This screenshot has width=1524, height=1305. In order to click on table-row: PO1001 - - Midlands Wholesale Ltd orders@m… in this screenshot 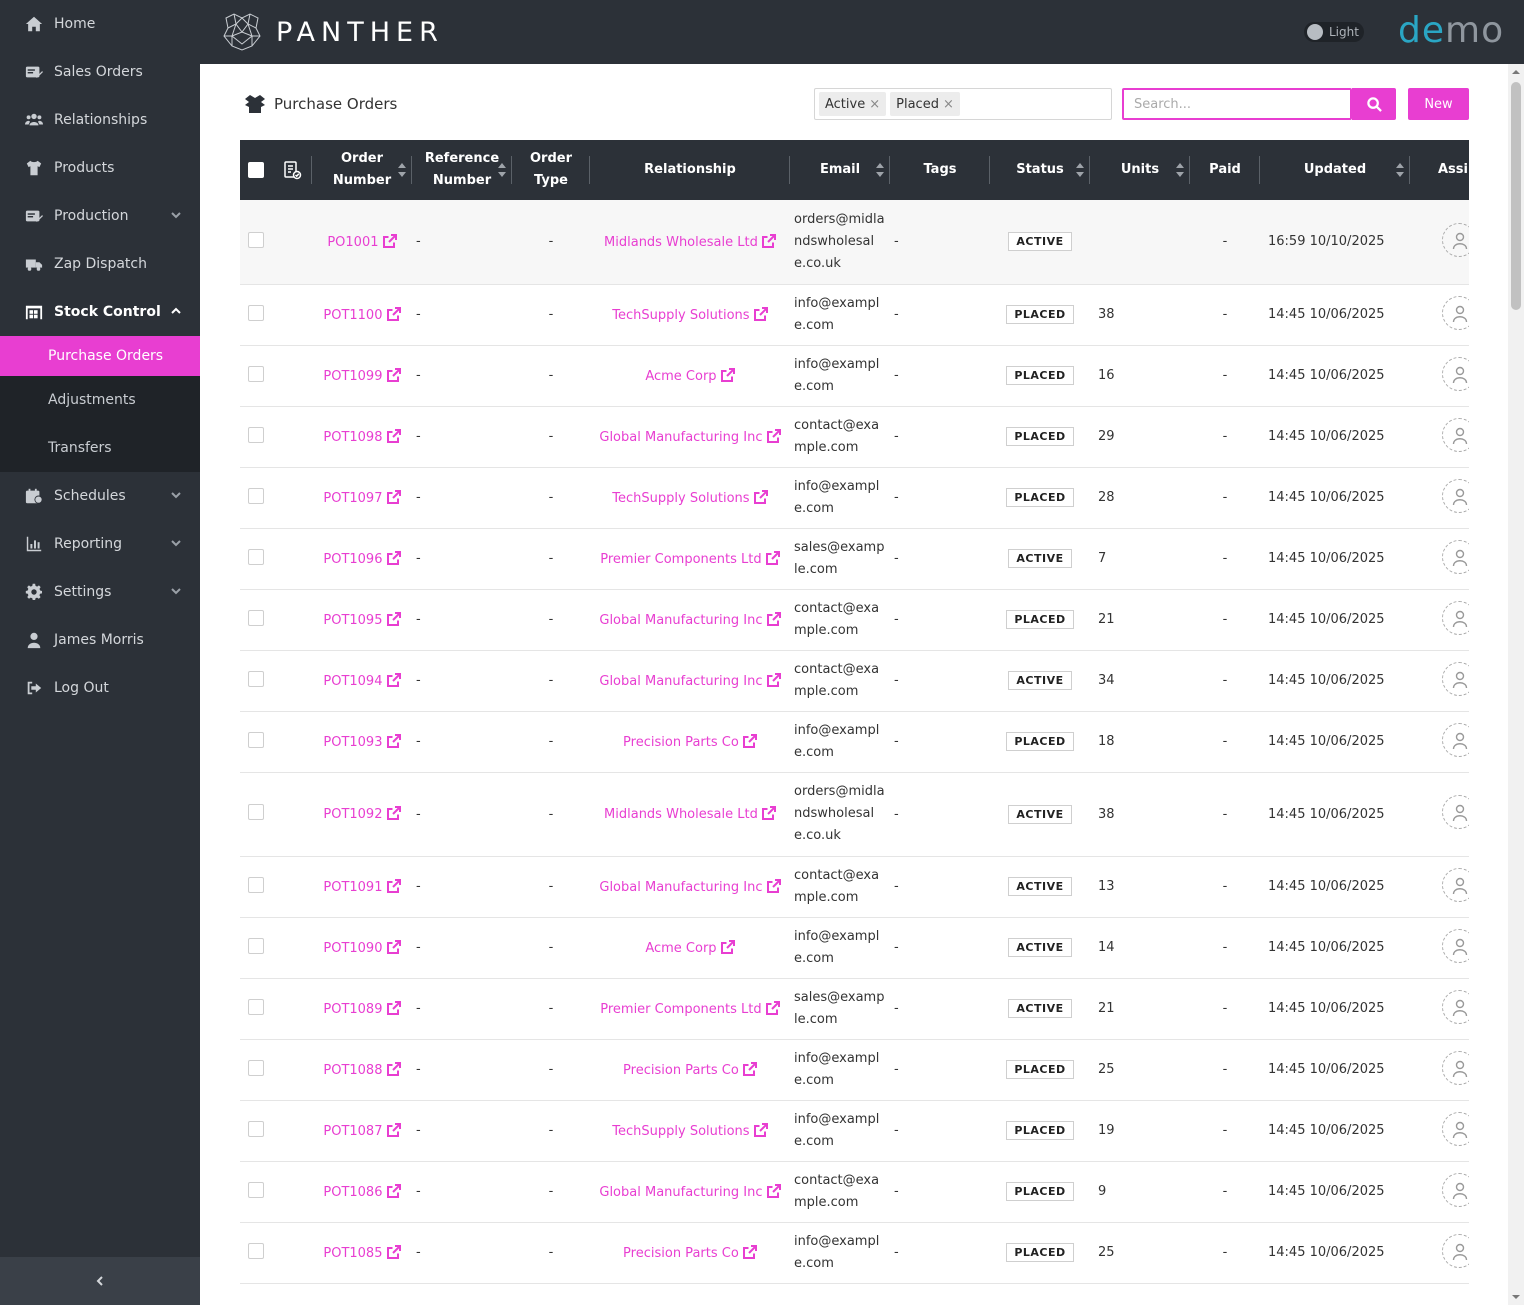, I will do `click(854, 242)`.